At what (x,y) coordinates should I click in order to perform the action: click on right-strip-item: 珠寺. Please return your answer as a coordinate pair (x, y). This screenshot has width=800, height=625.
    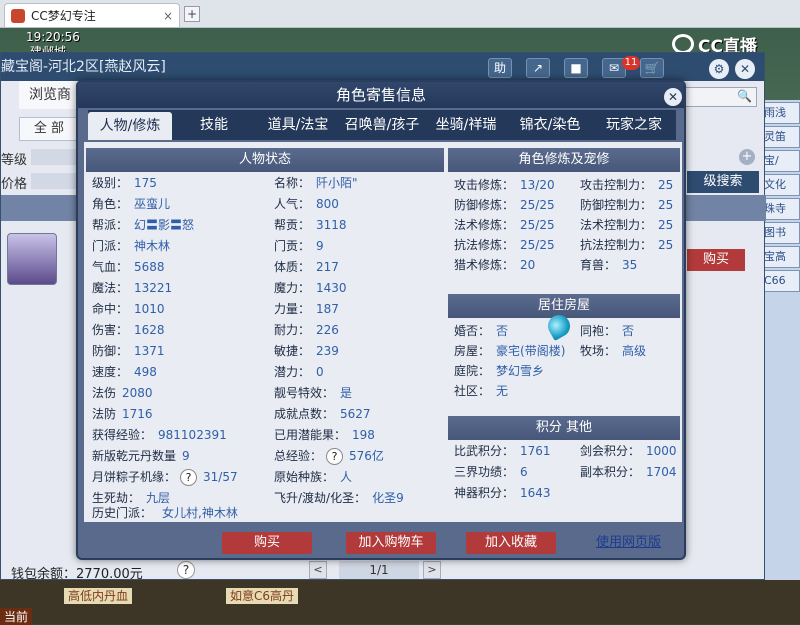
    Looking at the image, I should click on (780, 209).